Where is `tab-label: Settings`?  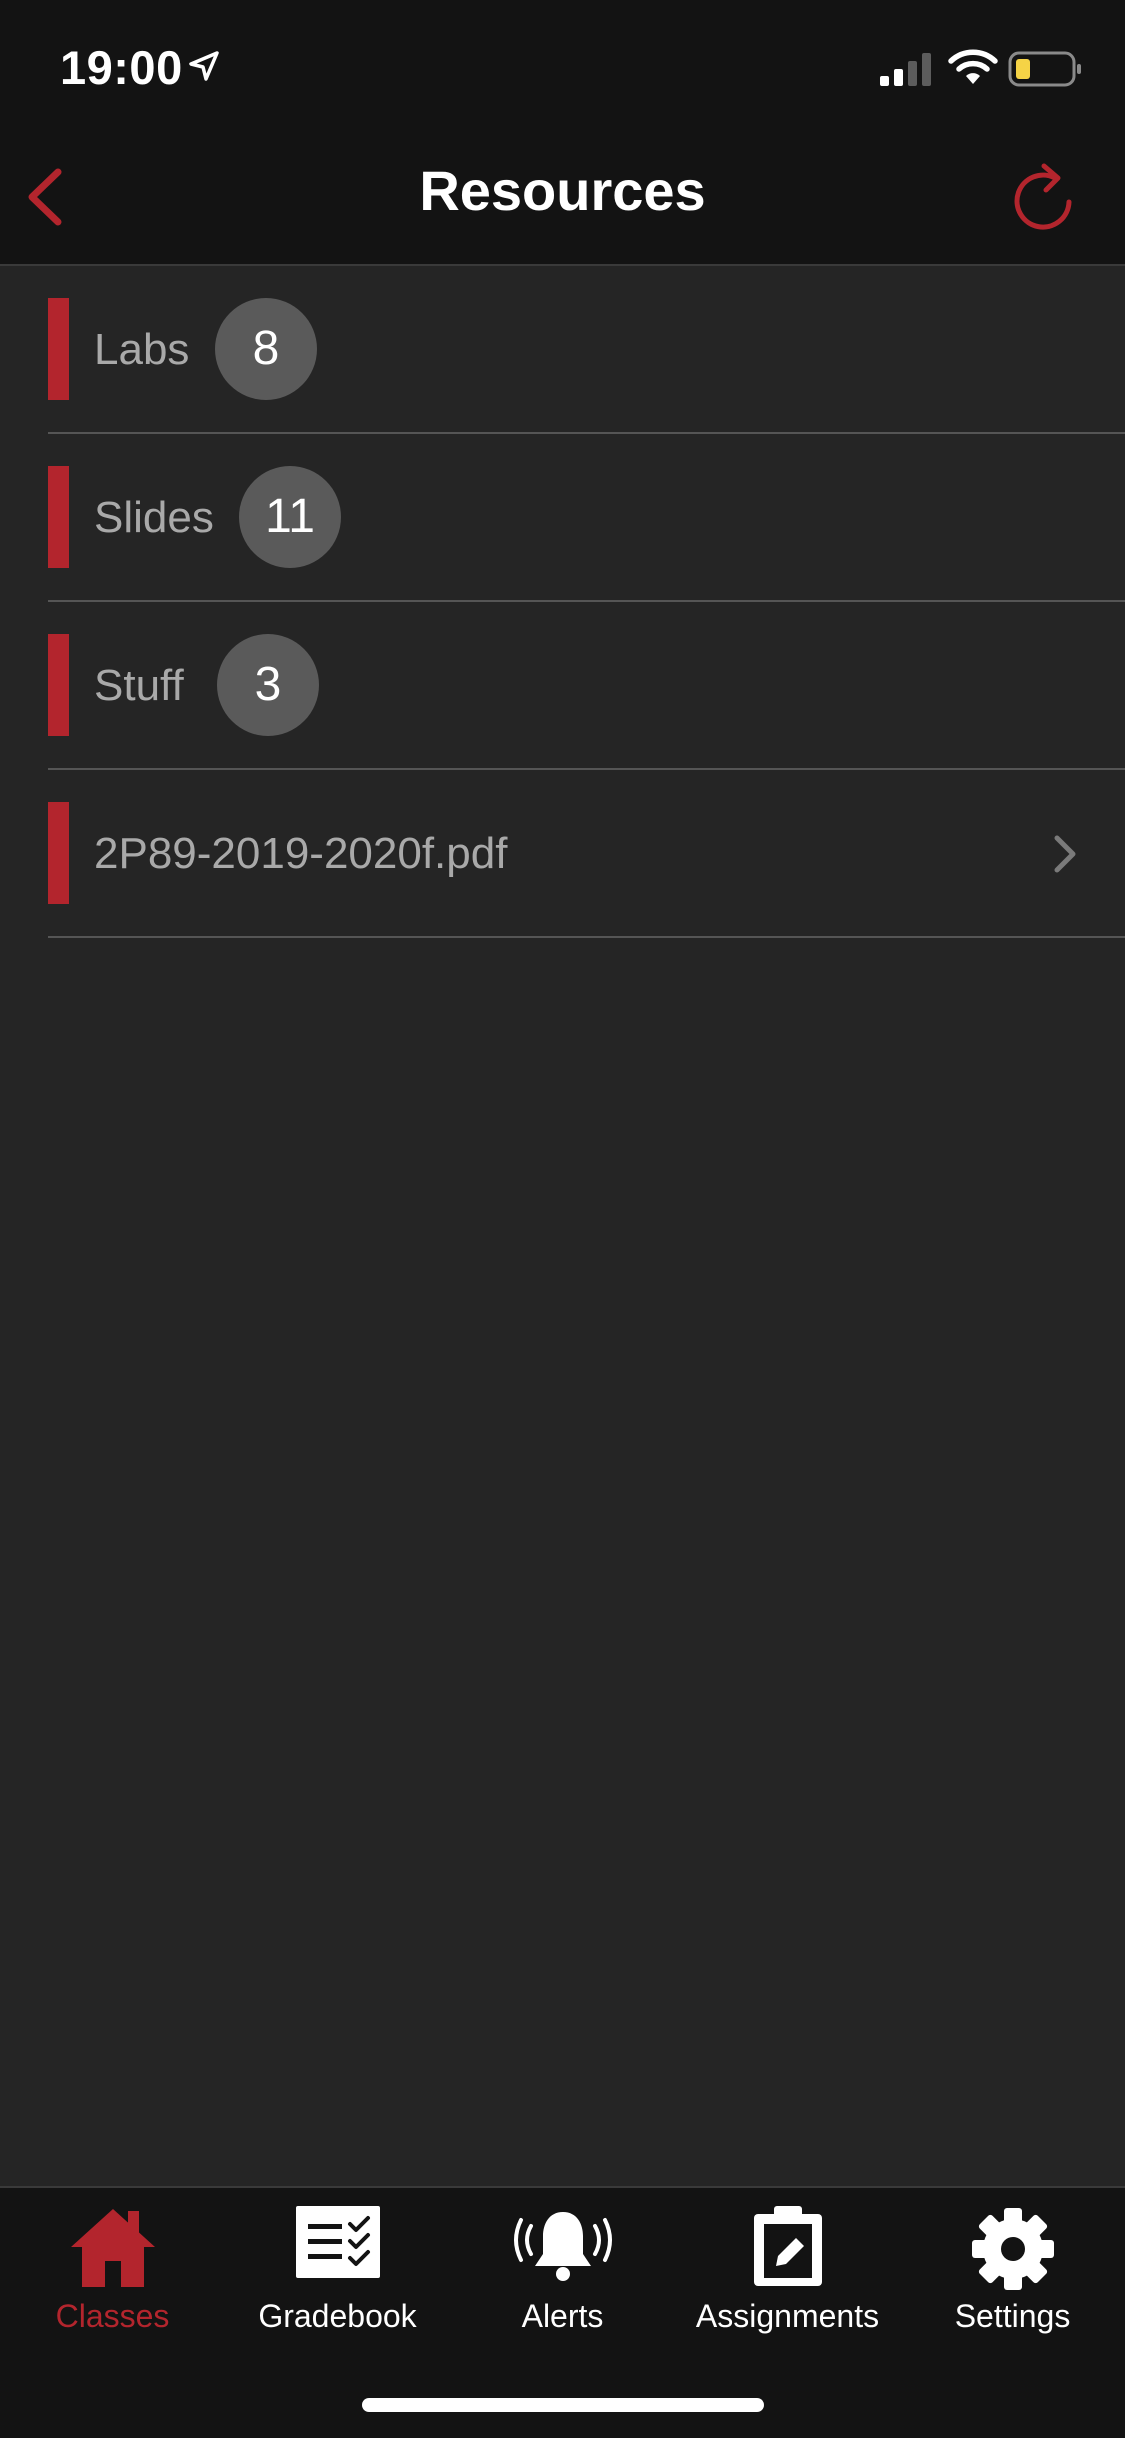
tab-label: Settings is located at coordinates (1012, 2316).